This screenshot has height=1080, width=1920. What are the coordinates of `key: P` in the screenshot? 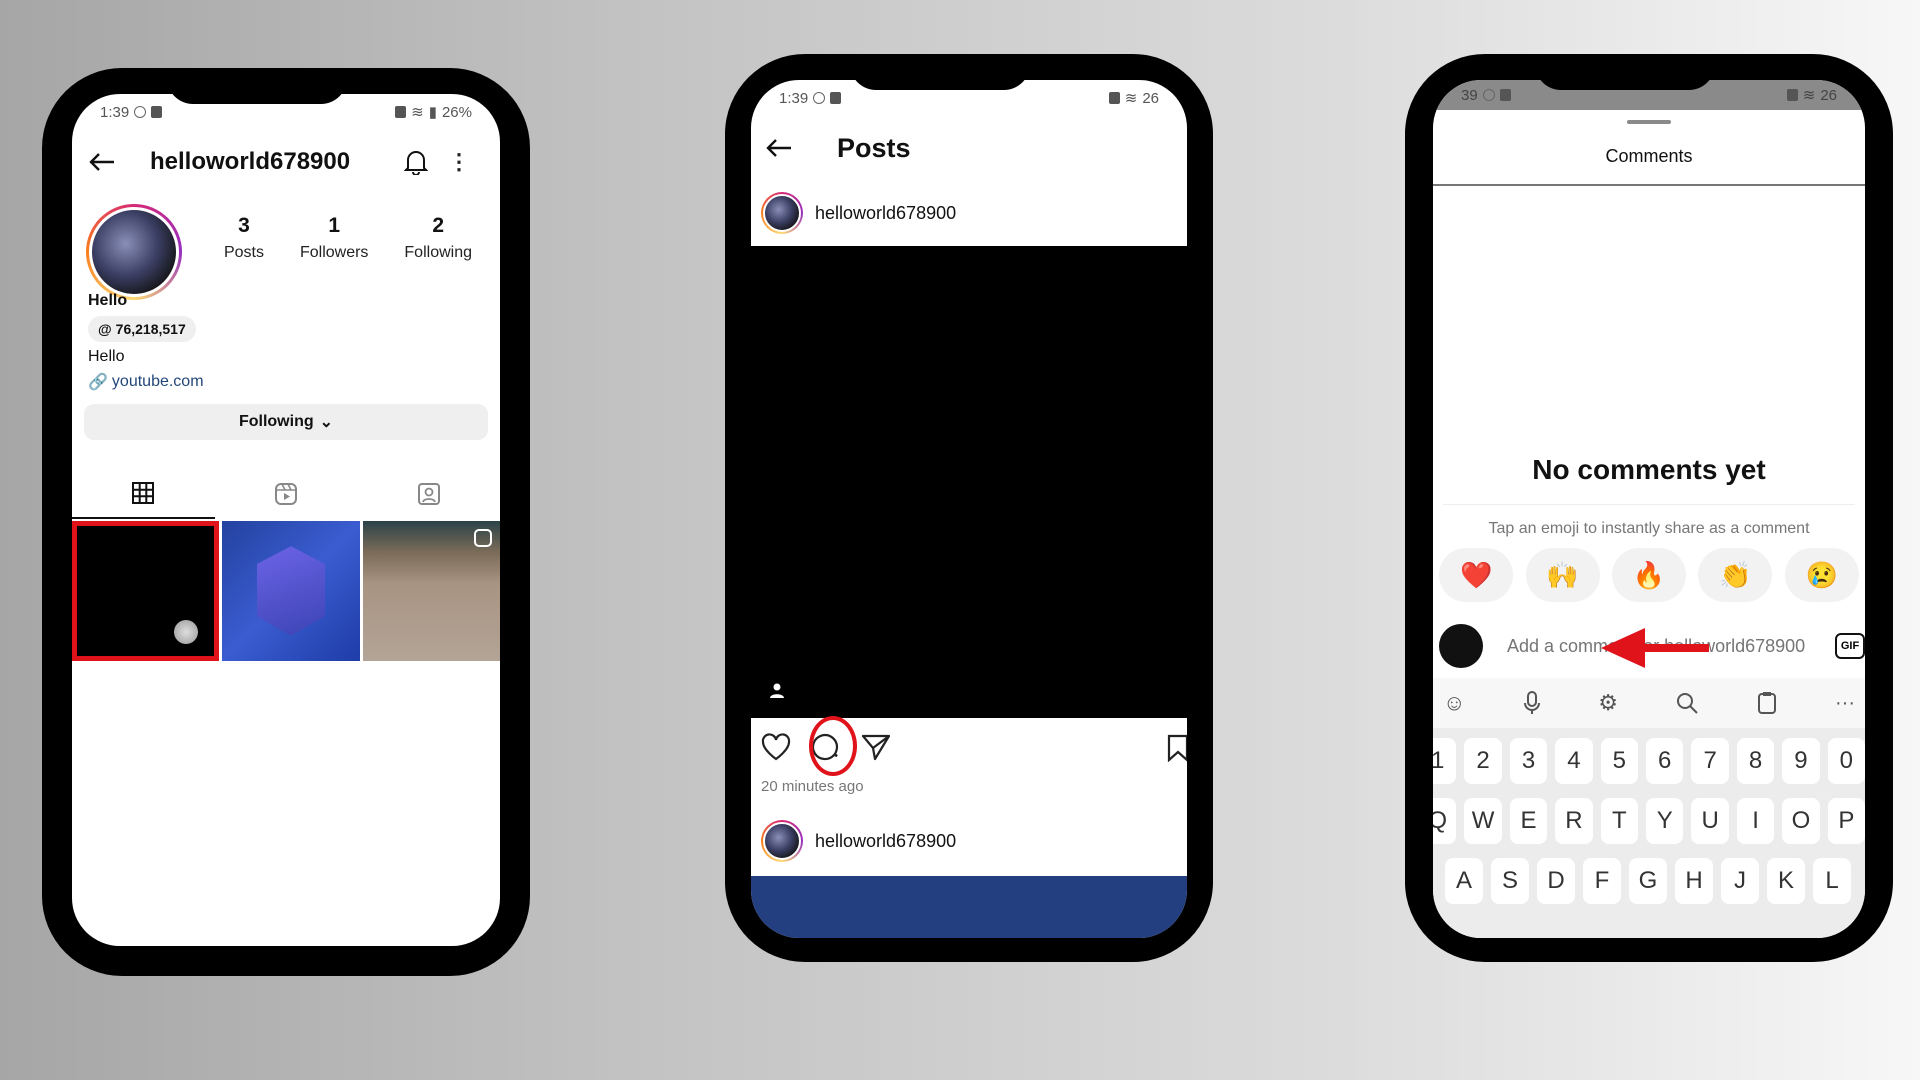 It's located at (1846, 821).